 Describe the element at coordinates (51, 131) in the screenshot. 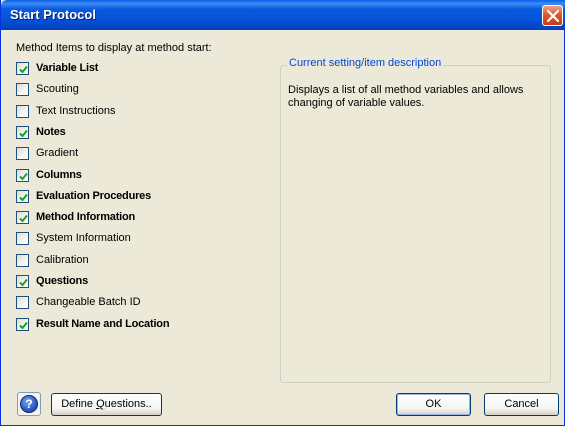

I see `method-item-label: Notes` at that location.